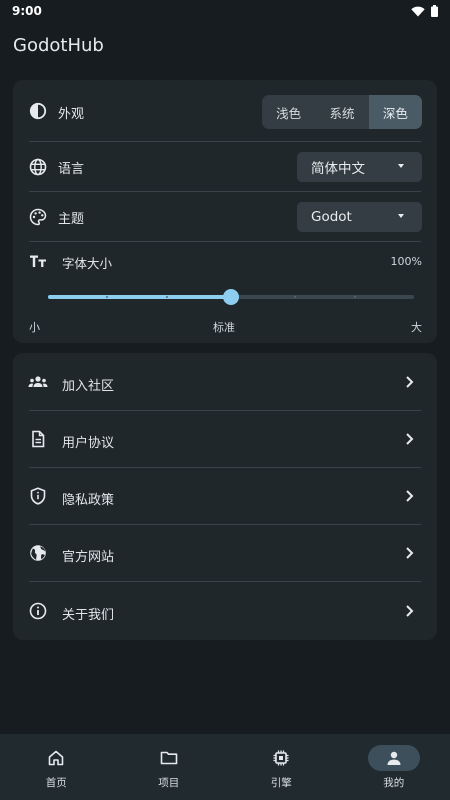 This screenshot has height=800, width=450. What do you see at coordinates (71, 169) in the screenshot?
I see `language-label: 语言` at bounding box center [71, 169].